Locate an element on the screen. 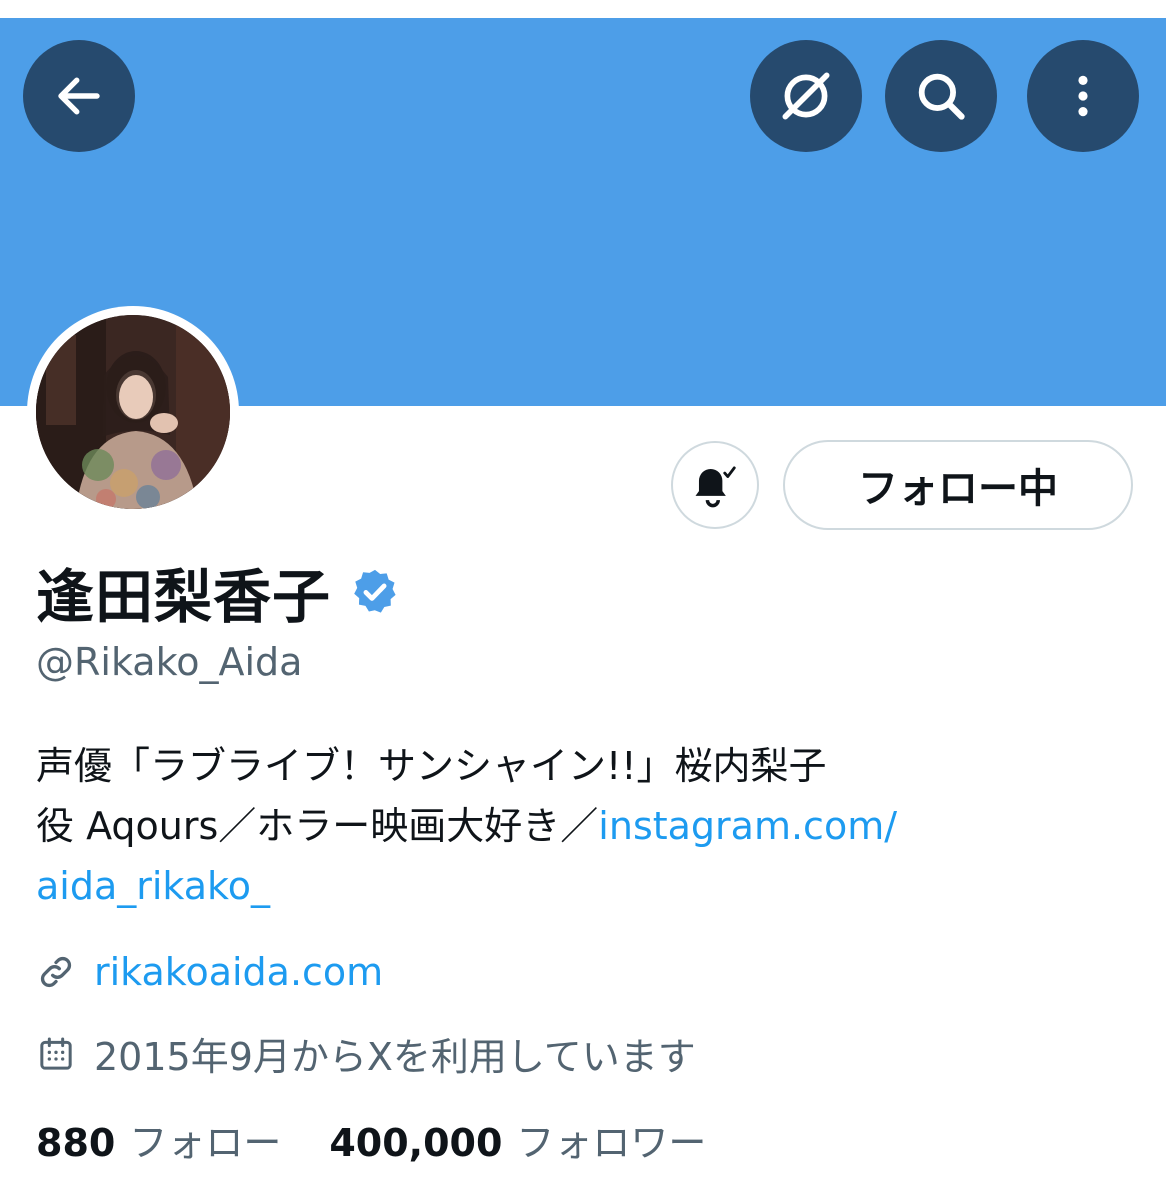 This screenshot has height=1200, width=1166. back-button is located at coordinates (79, 96).